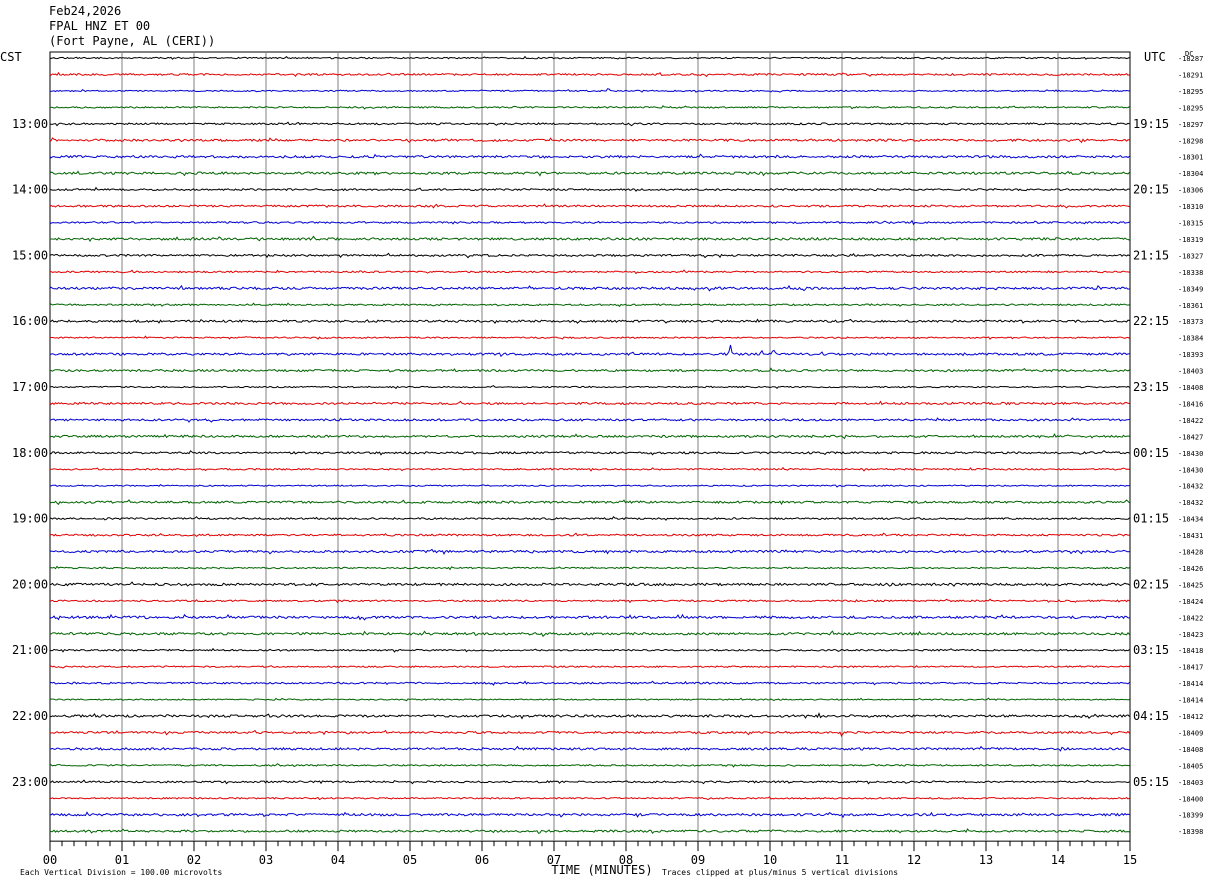 This screenshot has height=886, width=1210. I want to click on left-hour-label: 14:00, so click(30, 190).